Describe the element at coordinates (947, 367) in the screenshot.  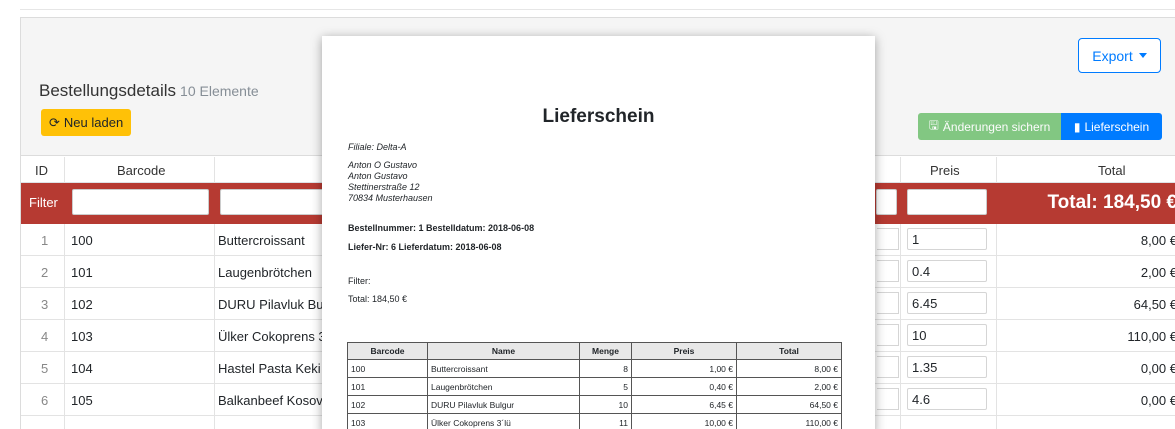
I see `preis-input: 1.35` at that location.